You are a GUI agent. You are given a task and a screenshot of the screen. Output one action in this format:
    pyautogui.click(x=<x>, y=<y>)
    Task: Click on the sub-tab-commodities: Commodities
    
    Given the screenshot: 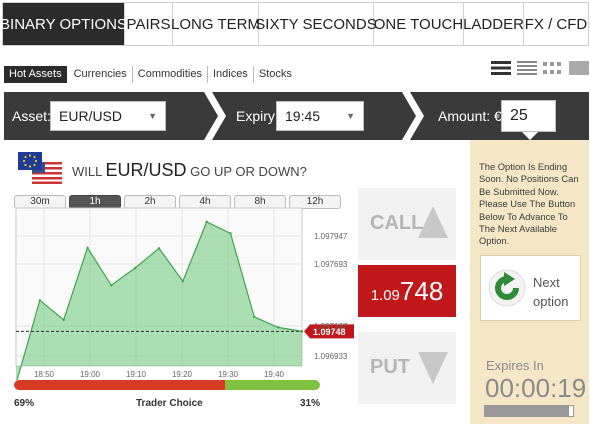 What is the action you would take?
    pyautogui.click(x=170, y=74)
    